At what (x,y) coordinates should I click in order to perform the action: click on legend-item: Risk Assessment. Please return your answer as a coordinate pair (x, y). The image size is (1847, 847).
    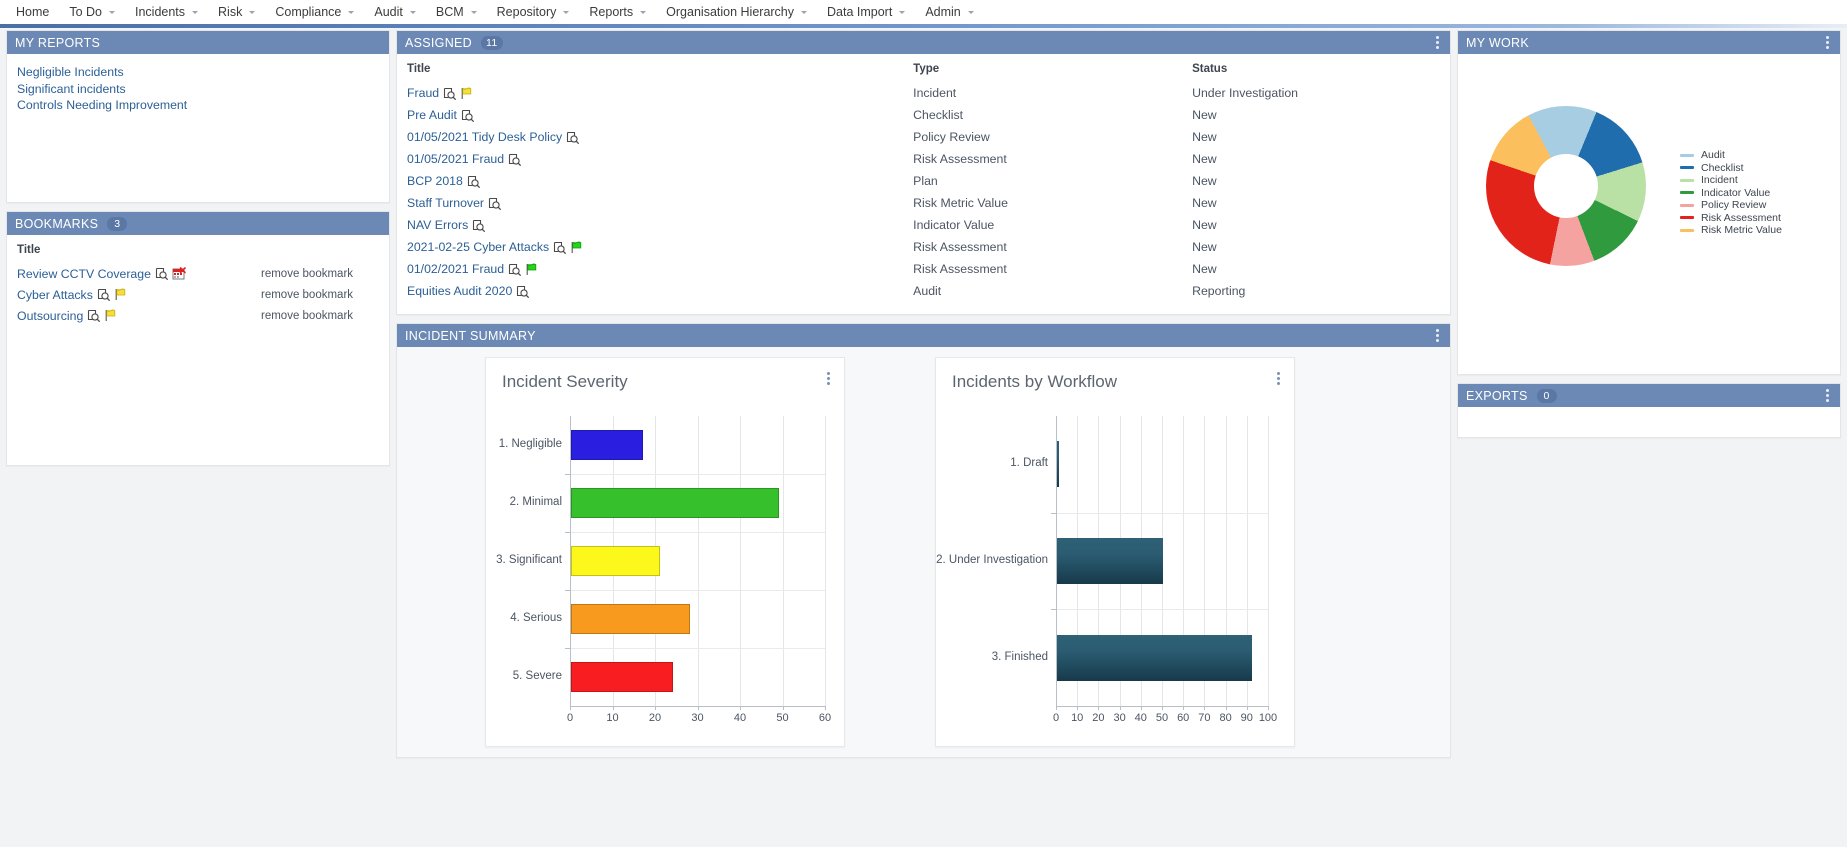
    Looking at the image, I should click on (1731, 218).